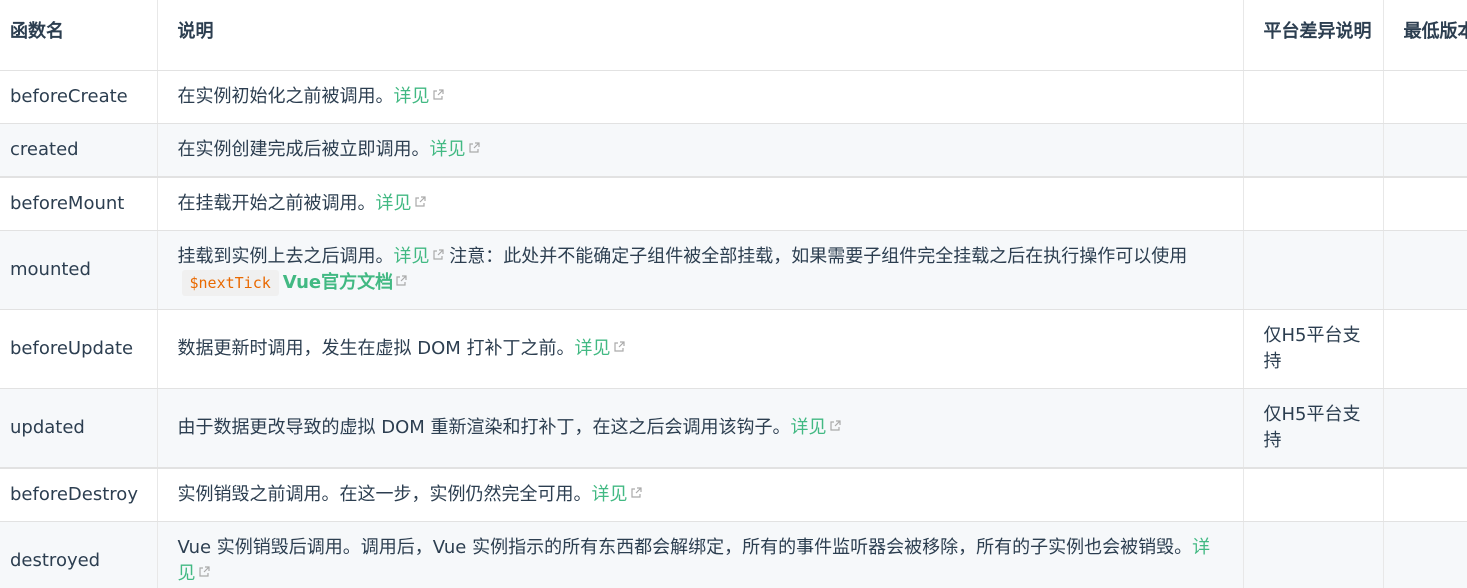 The image size is (1467, 588). I want to click on cell-desc: 在实例初始化之前被调用。详见, so click(700, 97).